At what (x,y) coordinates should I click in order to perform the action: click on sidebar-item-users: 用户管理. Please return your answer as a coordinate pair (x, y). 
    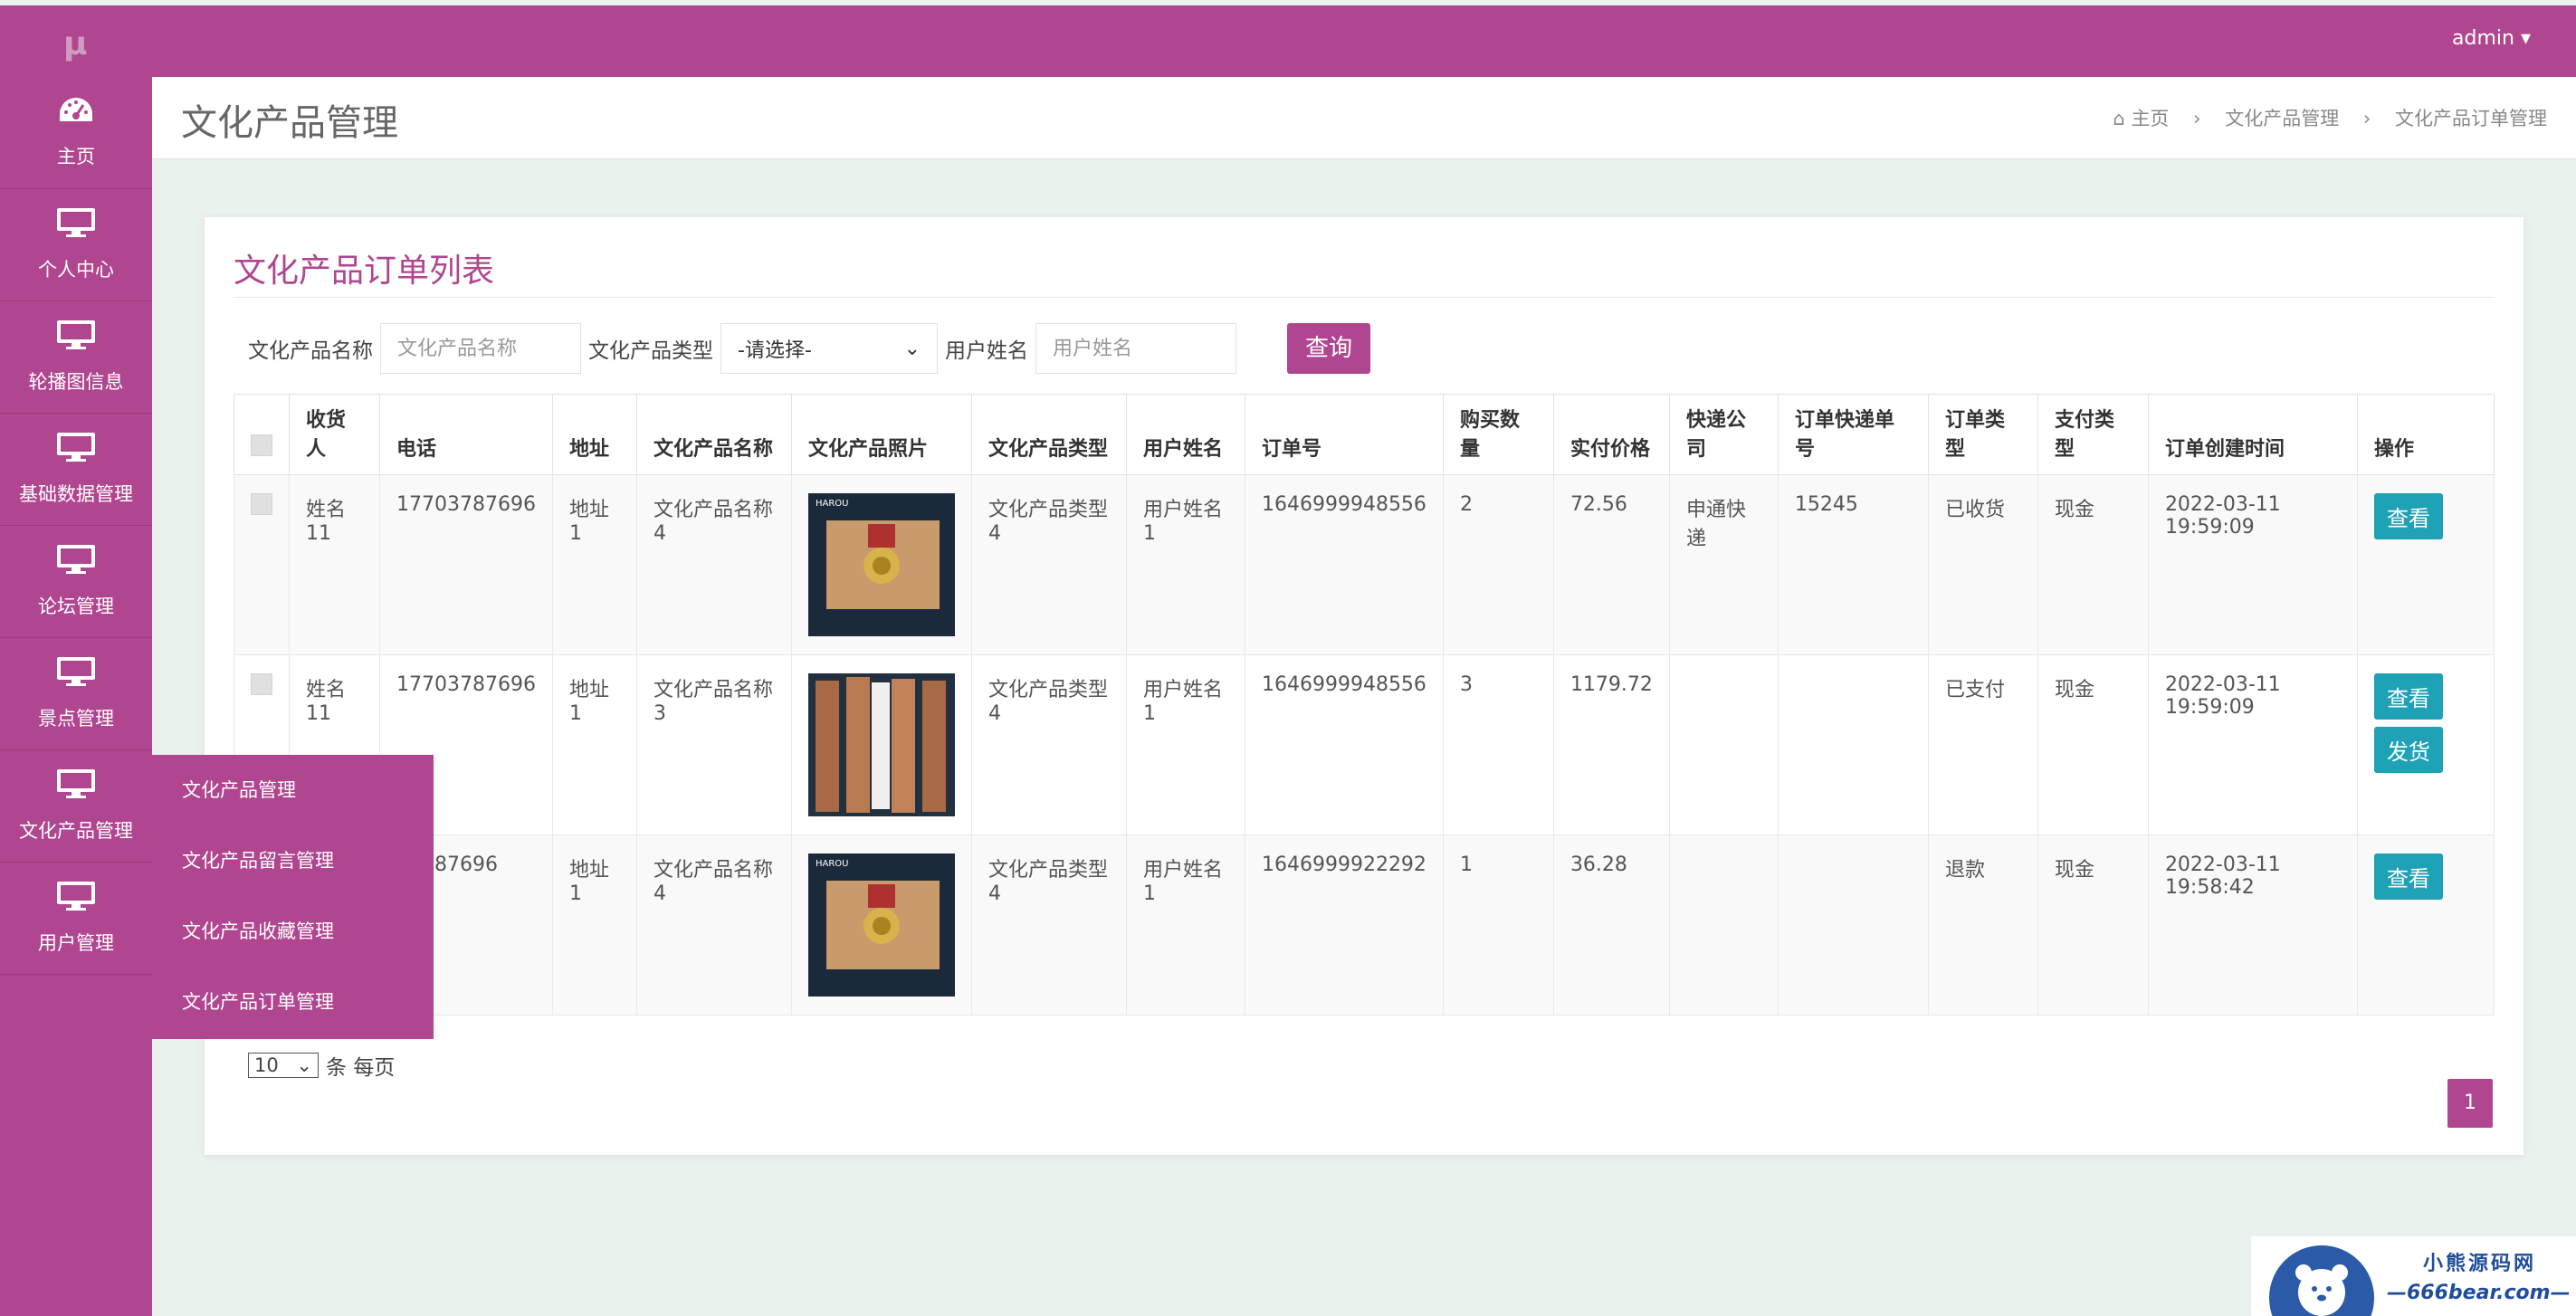
    Looking at the image, I should click on (76, 919).